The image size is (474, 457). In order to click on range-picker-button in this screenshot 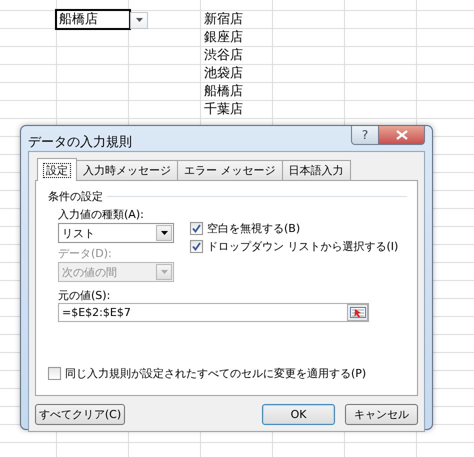, I will do `click(357, 312)`.